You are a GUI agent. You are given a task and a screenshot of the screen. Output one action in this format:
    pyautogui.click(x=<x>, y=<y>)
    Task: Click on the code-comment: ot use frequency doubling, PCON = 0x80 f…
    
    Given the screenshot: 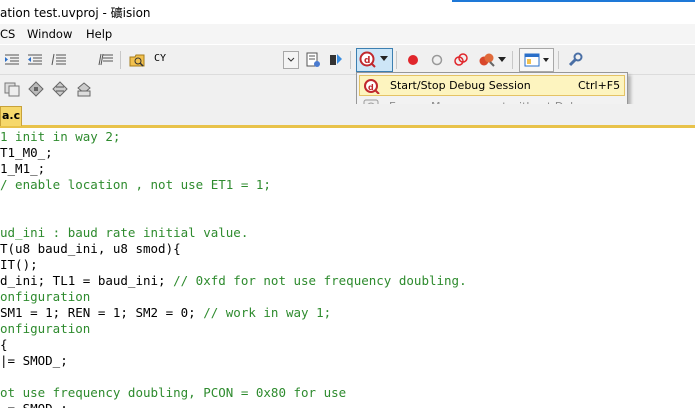 What is the action you would take?
    pyautogui.click(x=173, y=392)
    